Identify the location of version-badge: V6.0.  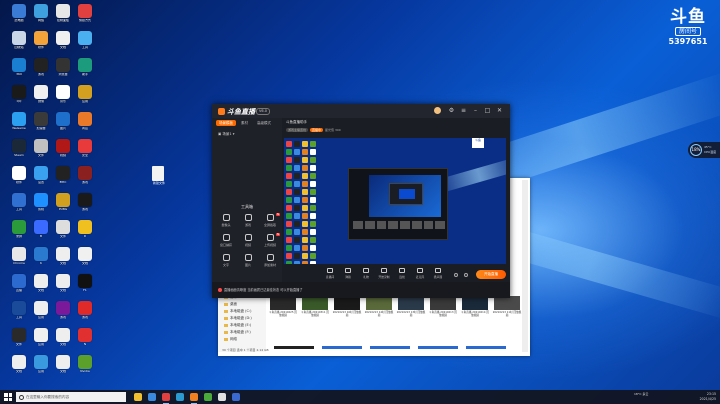
(263, 111).